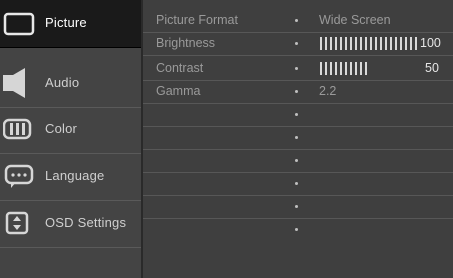  Describe the element at coordinates (19, 23) in the screenshot. I see `picture-icon` at that location.